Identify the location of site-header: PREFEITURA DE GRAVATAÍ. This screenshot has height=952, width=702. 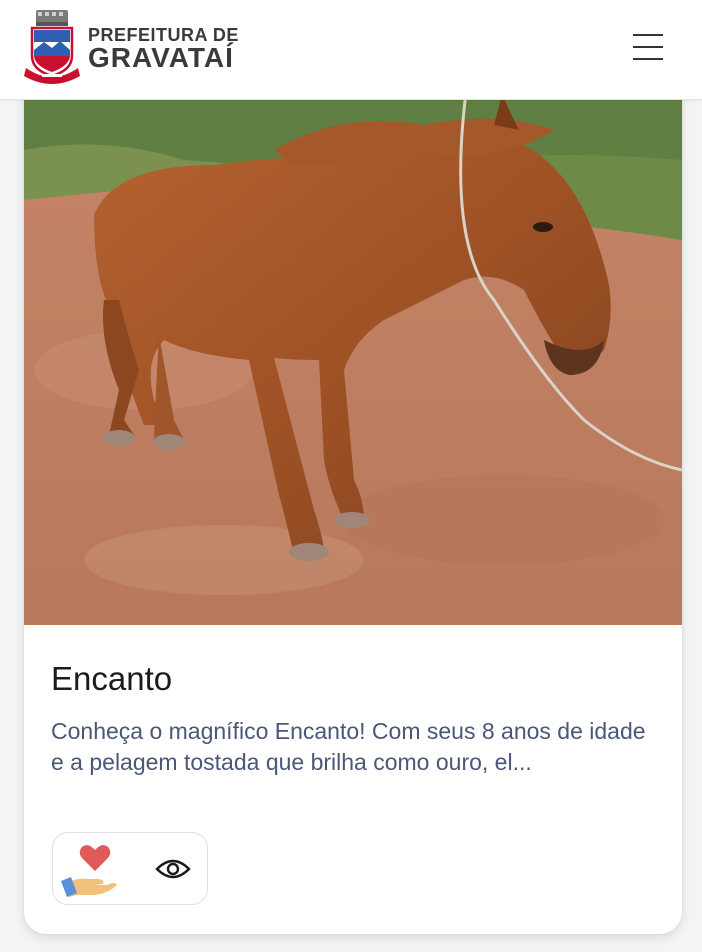
(351, 50).